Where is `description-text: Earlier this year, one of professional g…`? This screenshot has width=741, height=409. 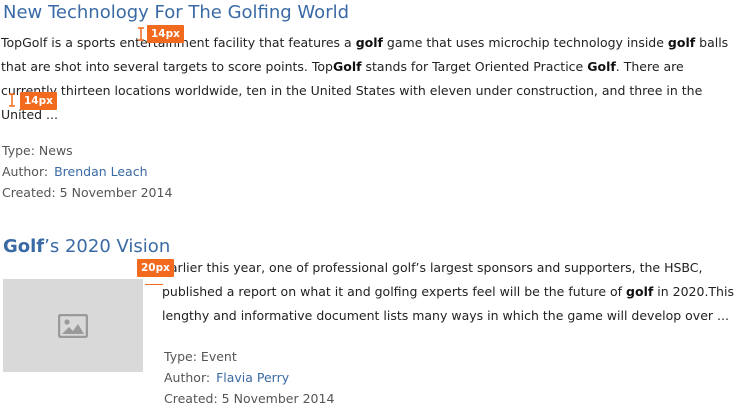 description-text: Earlier this year, one of professional g… is located at coordinates (432, 279).